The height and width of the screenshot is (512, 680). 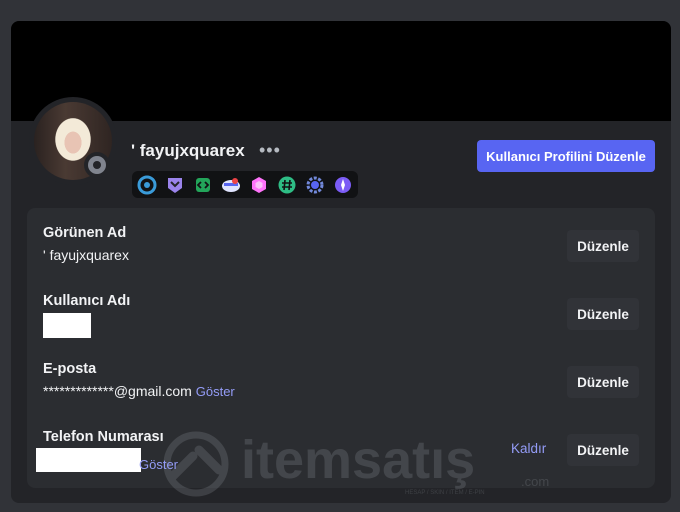 What do you see at coordinates (445, 493) in the screenshot?
I see `svg-text: HESAP / SKIN / ITEM / E-PIN` at bounding box center [445, 493].